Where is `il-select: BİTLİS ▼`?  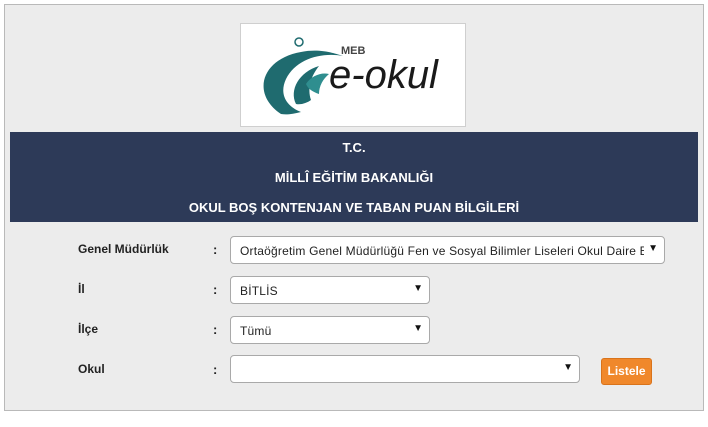
il-select: BİTLİS ▼ is located at coordinates (330, 290).